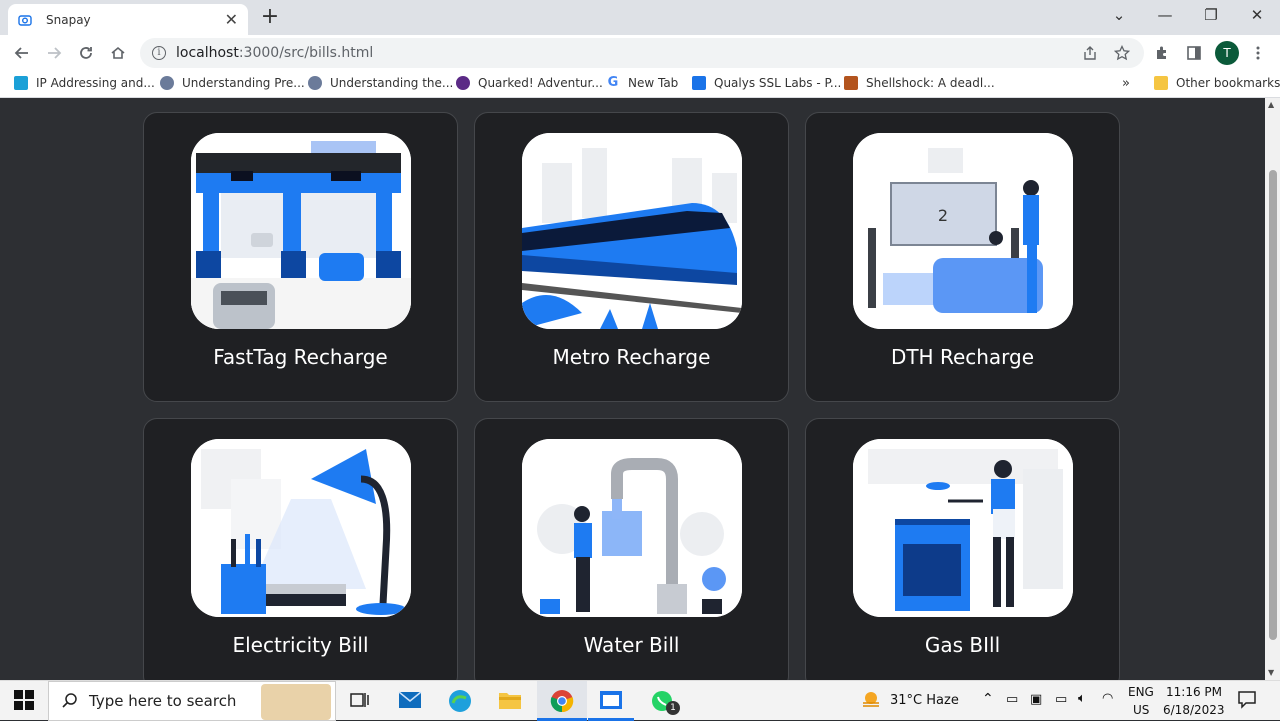 Image resolution: width=1280 pixels, height=721 pixels. I want to click on speaker-icon: 🔈︎, so click(1082, 698).